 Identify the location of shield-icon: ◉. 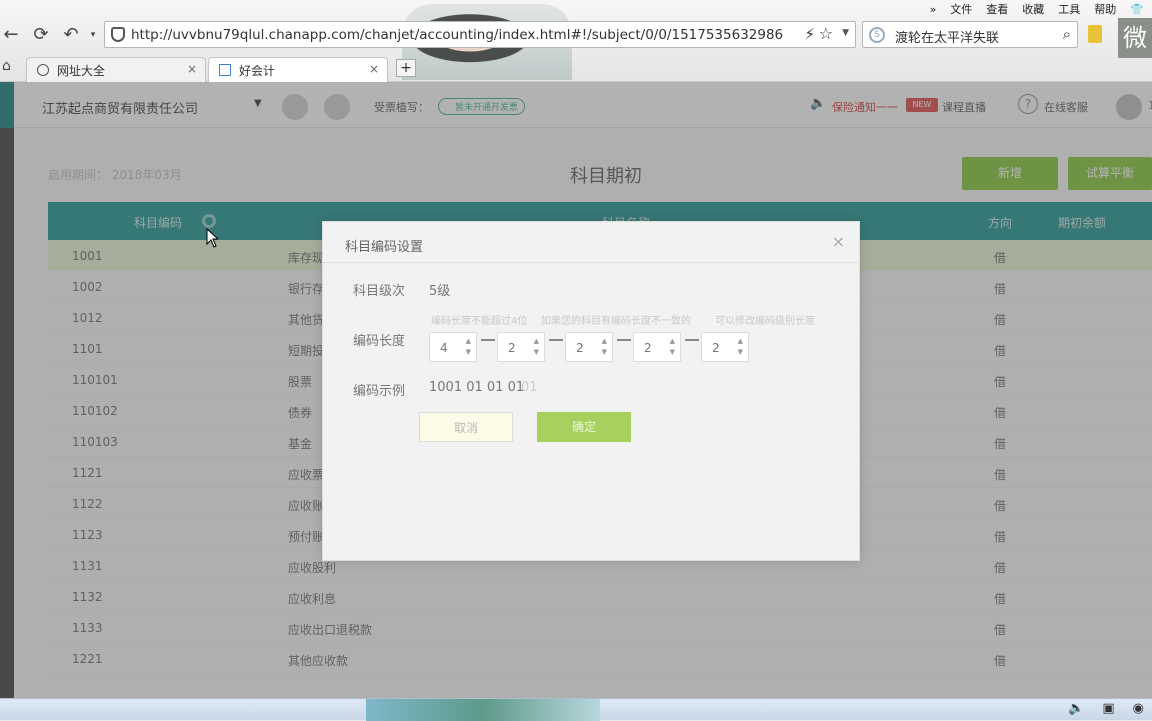
(1138, 708).